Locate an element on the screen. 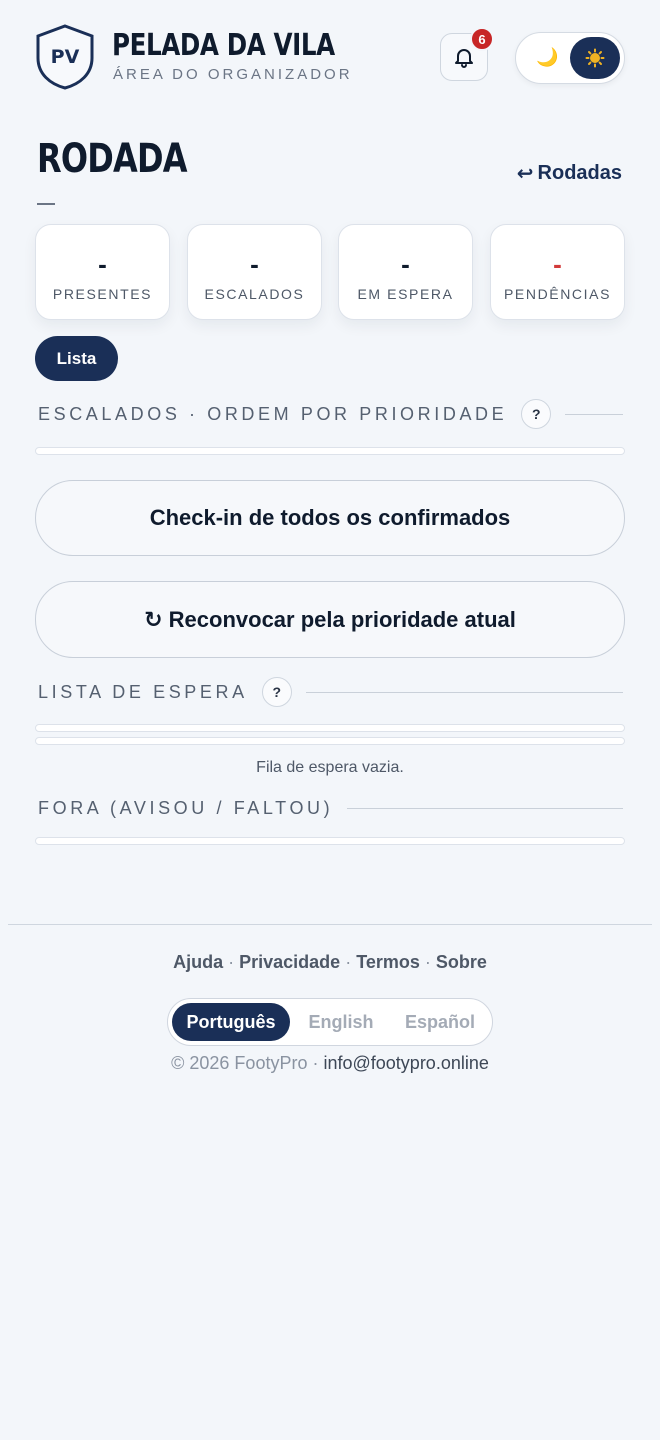  tab-lista: Lista is located at coordinates (76, 358).